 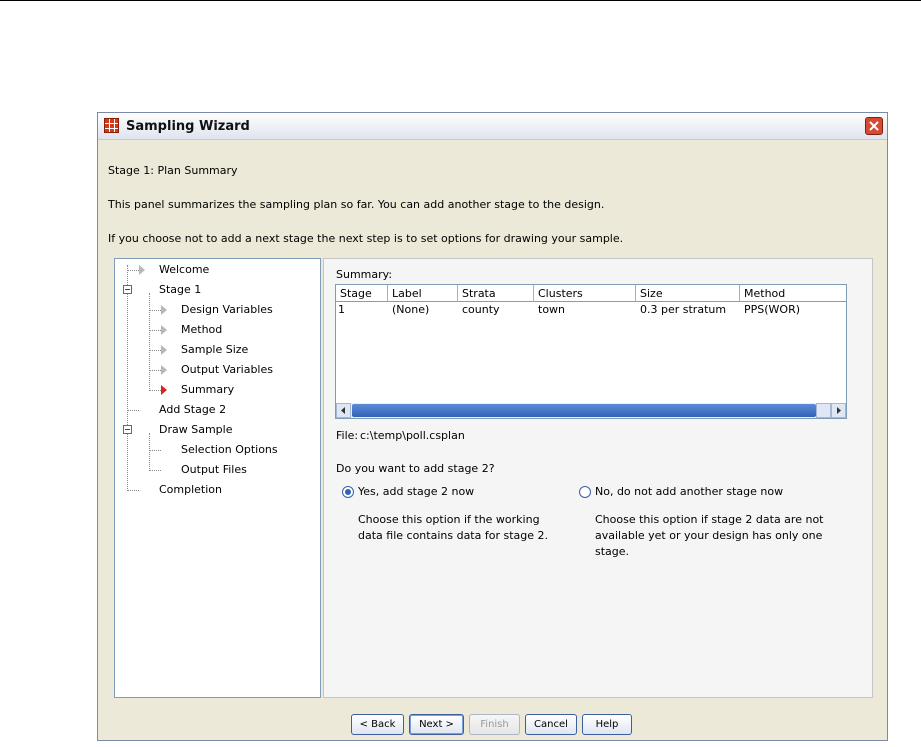 I want to click on back-button: < Back, so click(x=377, y=724).